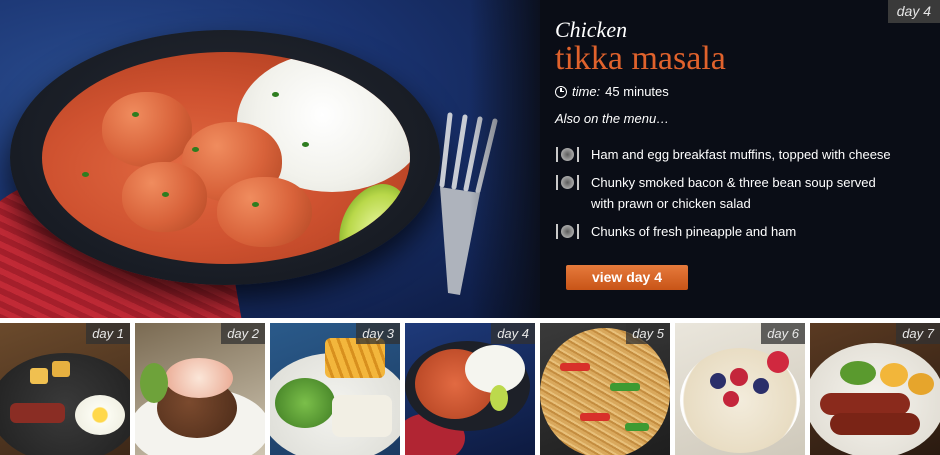  Describe the element at coordinates (355, 358) in the screenshot. I see `chips-graphic` at that location.